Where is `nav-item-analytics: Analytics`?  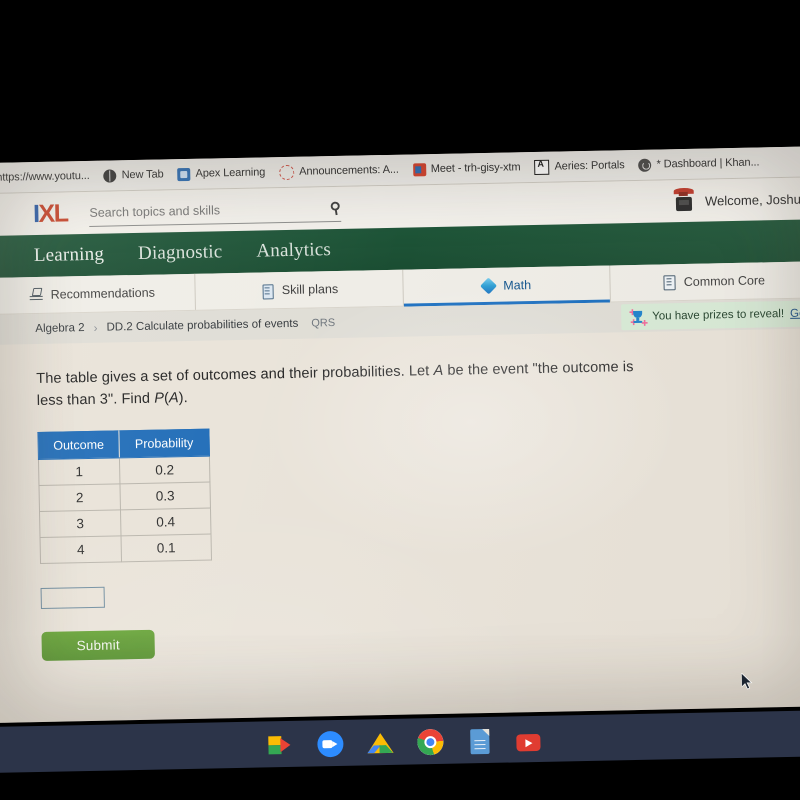
nav-item-analytics: Analytics is located at coordinates (293, 250).